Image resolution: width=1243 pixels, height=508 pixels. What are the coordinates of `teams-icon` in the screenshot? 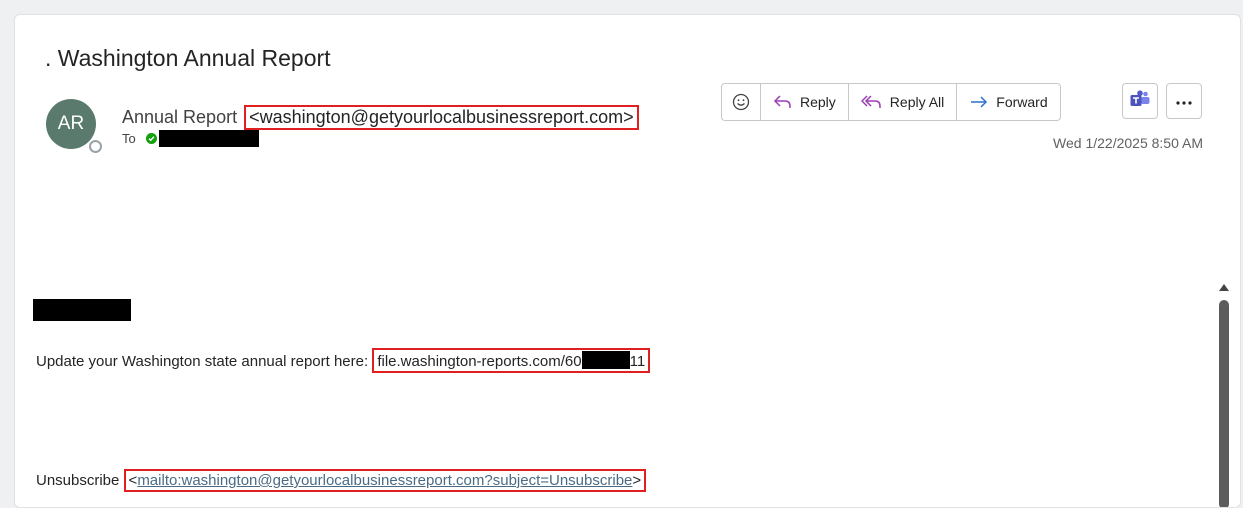 It's located at (1140, 101).